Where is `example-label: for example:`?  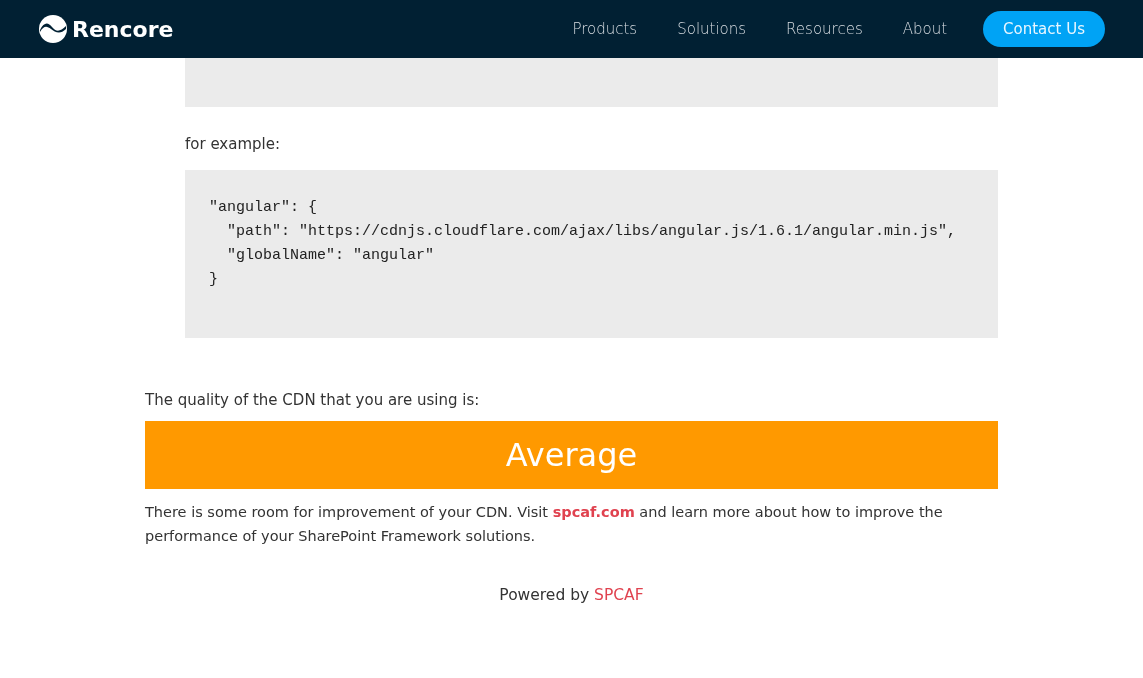 example-label: for example: is located at coordinates (233, 144).